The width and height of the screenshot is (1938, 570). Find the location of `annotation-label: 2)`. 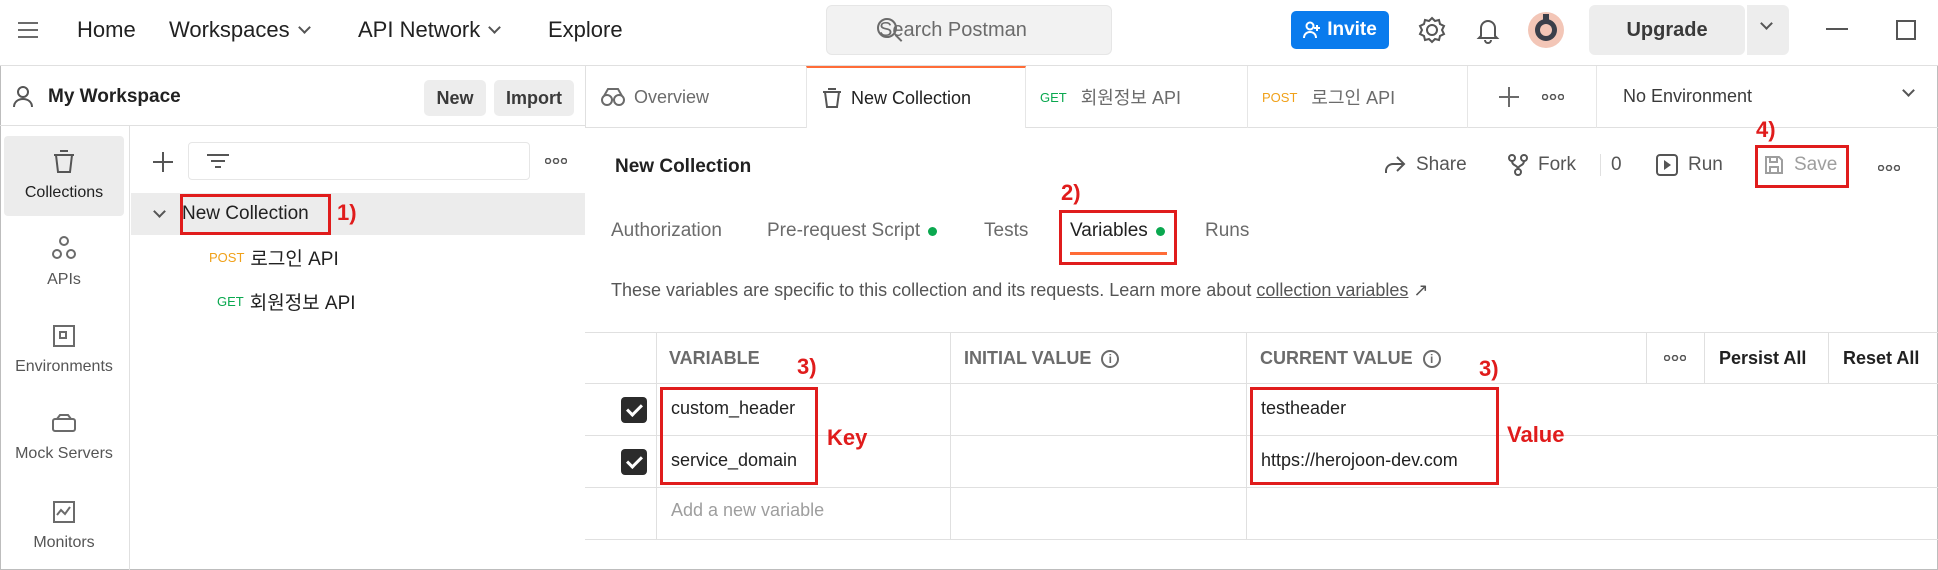

annotation-label: 2) is located at coordinates (1071, 192).